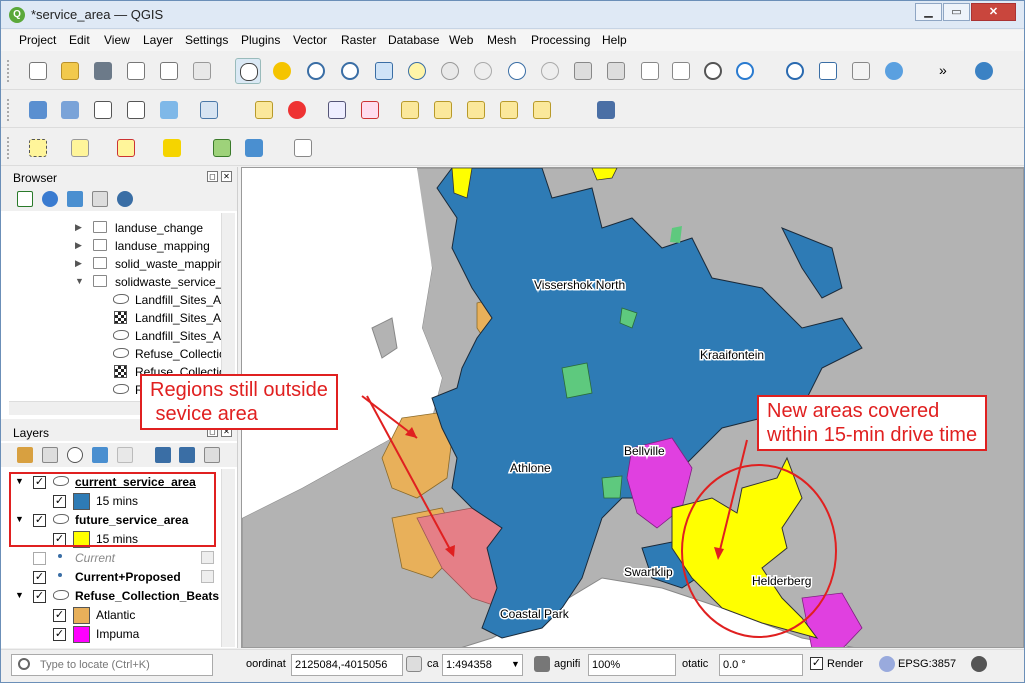 The height and width of the screenshot is (683, 1025). Describe the element at coordinates (115, 246) in the screenshot. I see `browser-item: ▶ landuse_mapping` at that location.